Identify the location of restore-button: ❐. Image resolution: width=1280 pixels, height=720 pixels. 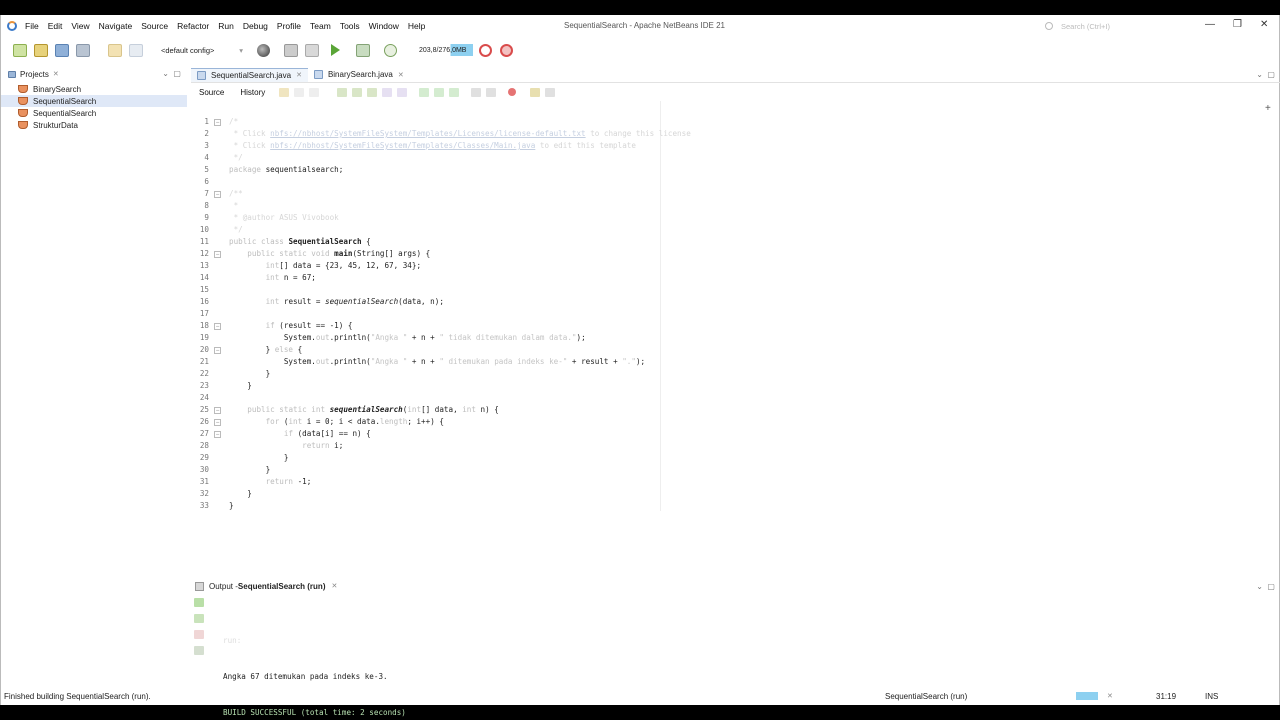
(1237, 24).